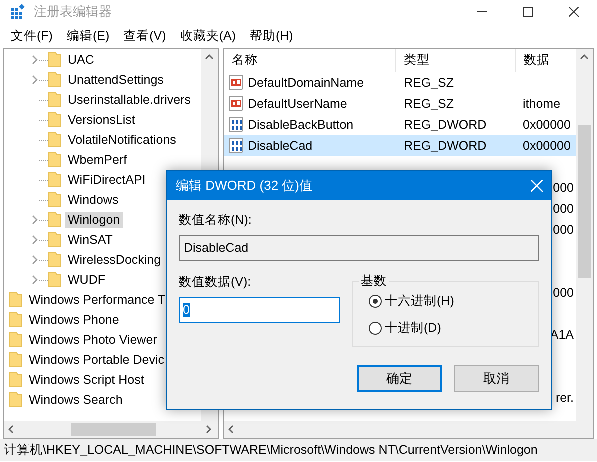  I want to click on menu-item: 编辑(E), so click(88, 36).